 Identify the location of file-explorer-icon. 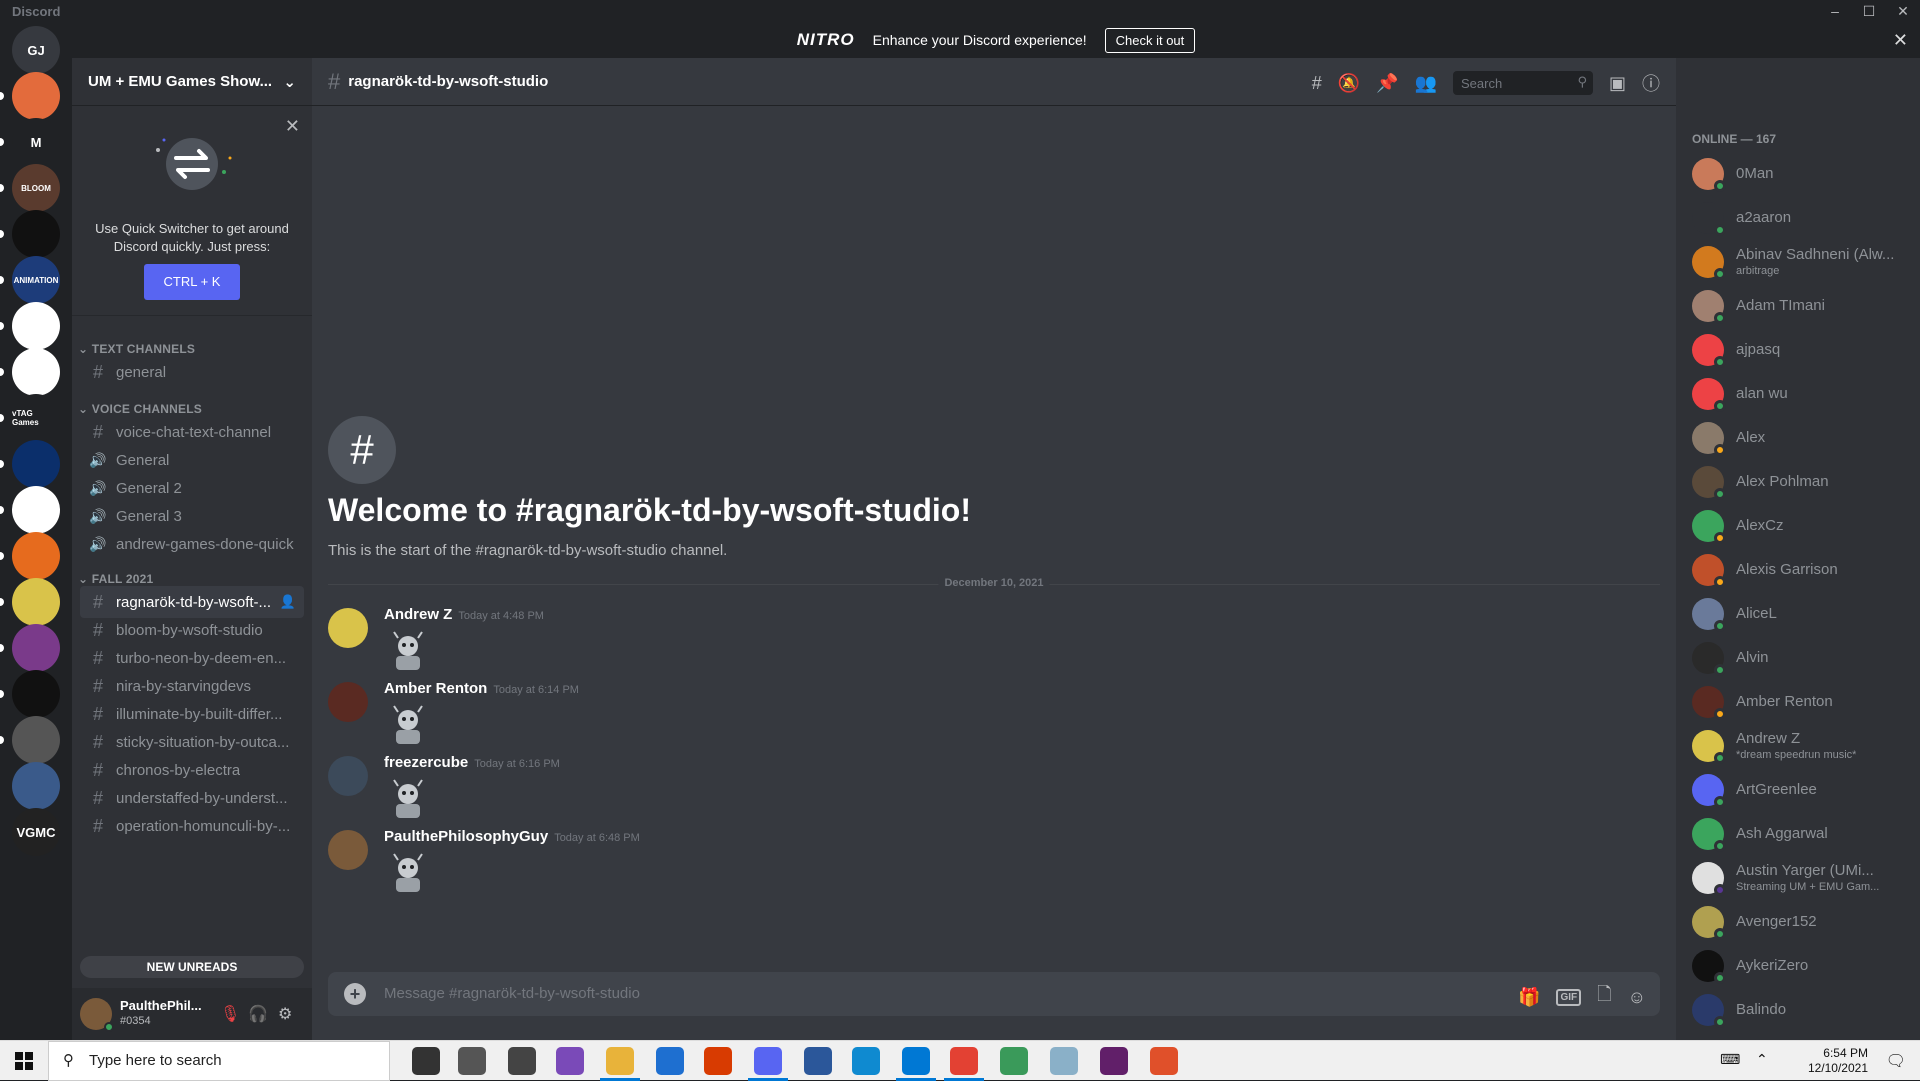
(620, 1061).